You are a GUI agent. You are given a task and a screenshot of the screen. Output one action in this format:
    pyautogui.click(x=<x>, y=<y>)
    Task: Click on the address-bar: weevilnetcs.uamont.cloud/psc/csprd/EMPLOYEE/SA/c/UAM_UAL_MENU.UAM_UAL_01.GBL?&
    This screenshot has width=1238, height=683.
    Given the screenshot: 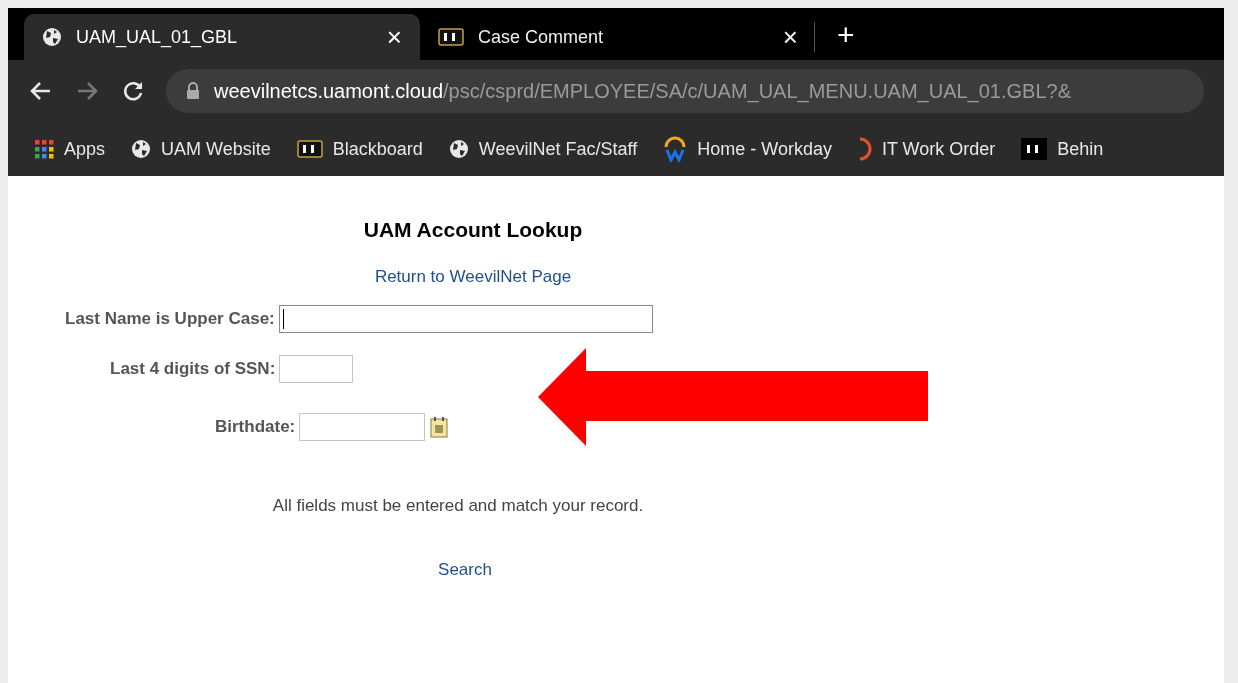 What is the action you would take?
    pyautogui.click(x=685, y=91)
    